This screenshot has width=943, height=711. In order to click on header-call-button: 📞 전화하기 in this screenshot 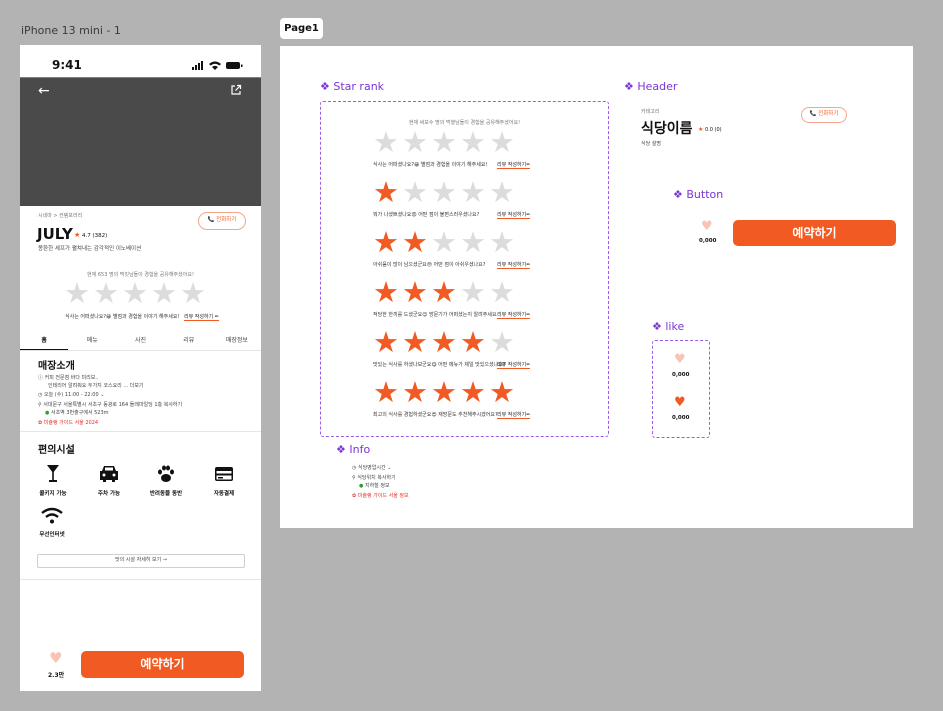, I will do `click(824, 115)`.